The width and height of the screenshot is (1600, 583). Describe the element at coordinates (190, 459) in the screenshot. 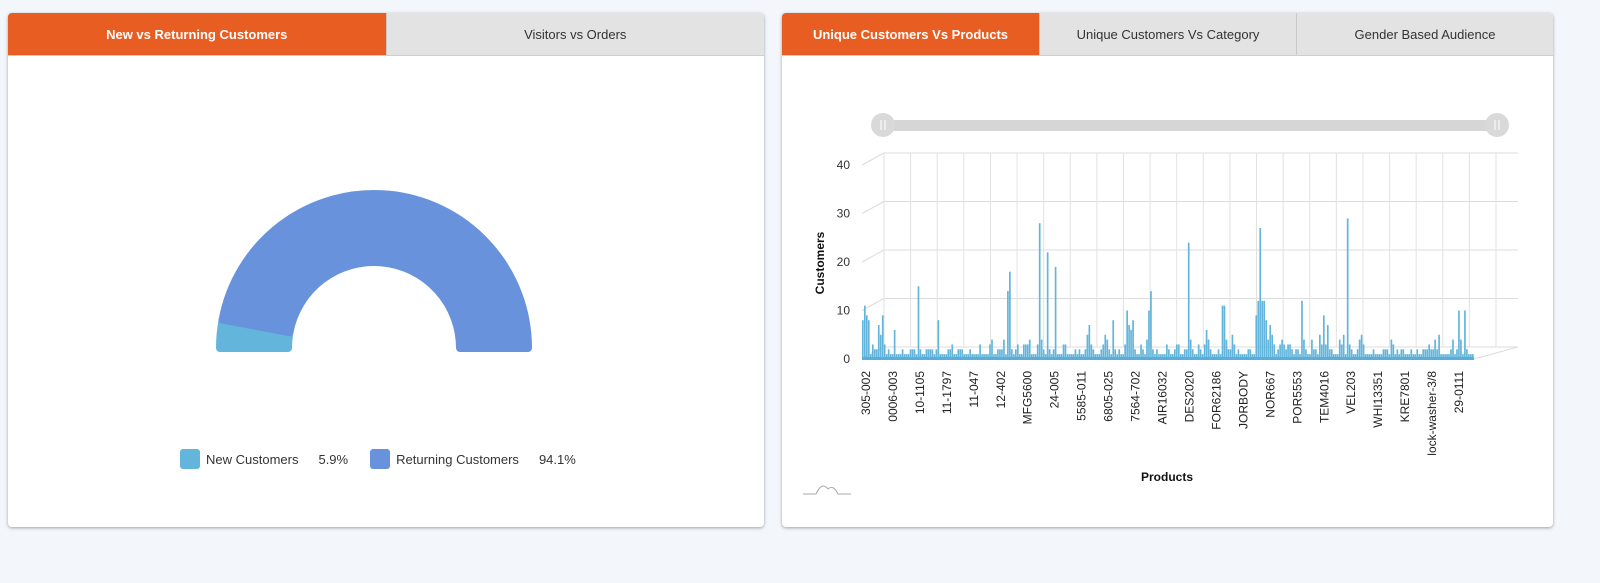

I see `legend-swatch-new` at that location.